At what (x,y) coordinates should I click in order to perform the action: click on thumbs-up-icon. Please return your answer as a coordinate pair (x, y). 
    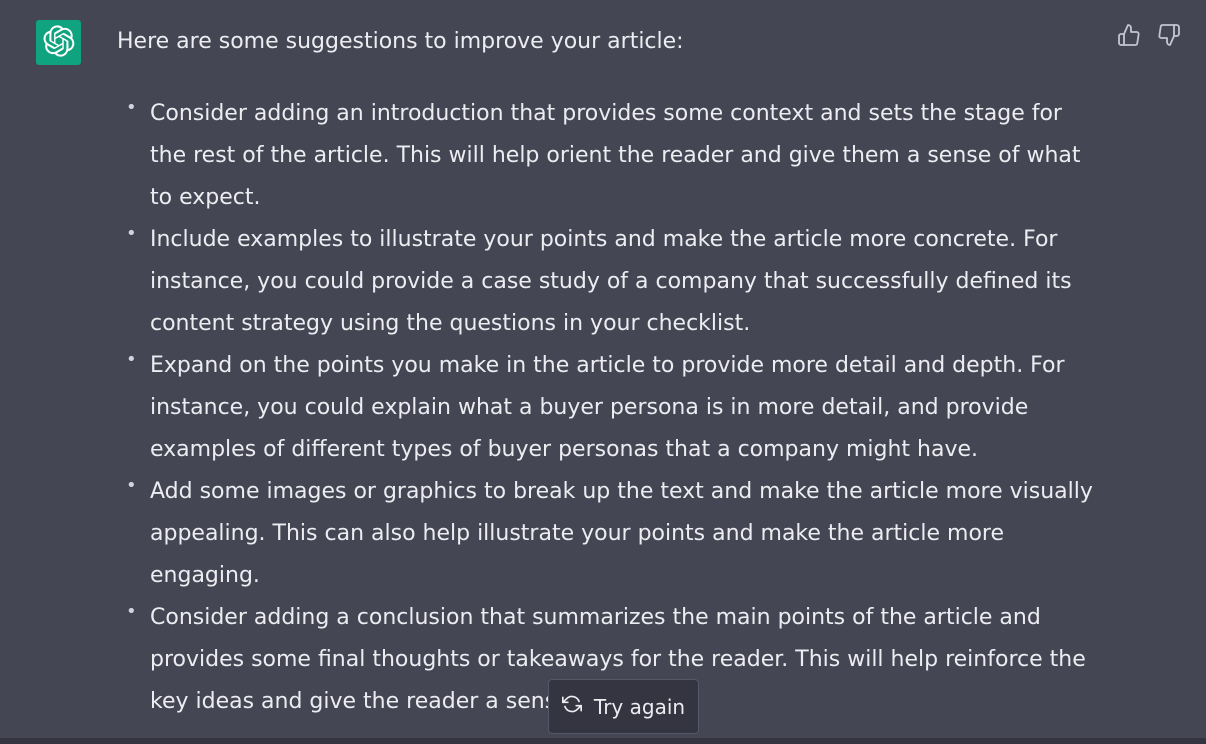
    Looking at the image, I should click on (1129, 37).